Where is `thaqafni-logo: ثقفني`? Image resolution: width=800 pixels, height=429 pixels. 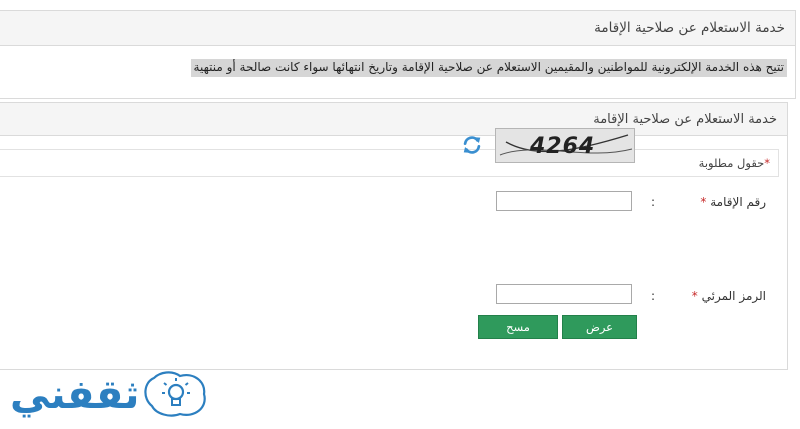
thaqafni-logo: ثقفني is located at coordinates (110, 397).